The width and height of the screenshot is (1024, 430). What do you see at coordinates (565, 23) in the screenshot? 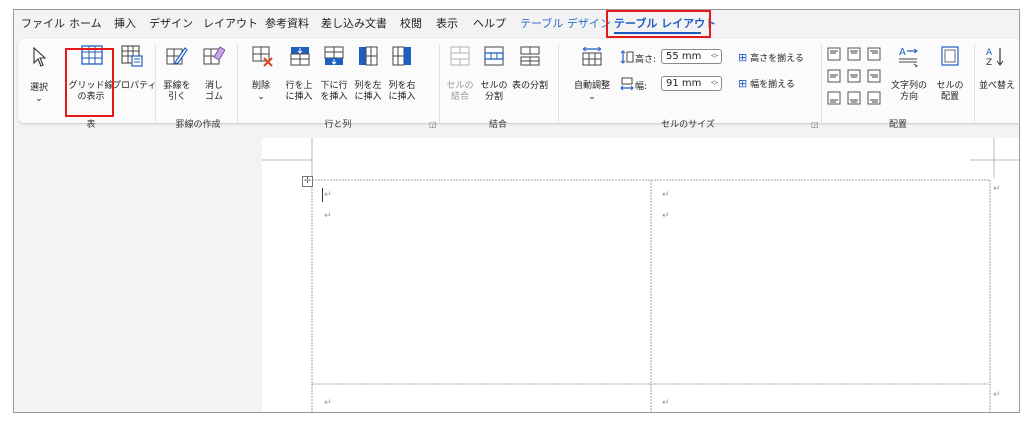
I see `tab-table-design: テーブル デザイン` at bounding box center [565, 23].